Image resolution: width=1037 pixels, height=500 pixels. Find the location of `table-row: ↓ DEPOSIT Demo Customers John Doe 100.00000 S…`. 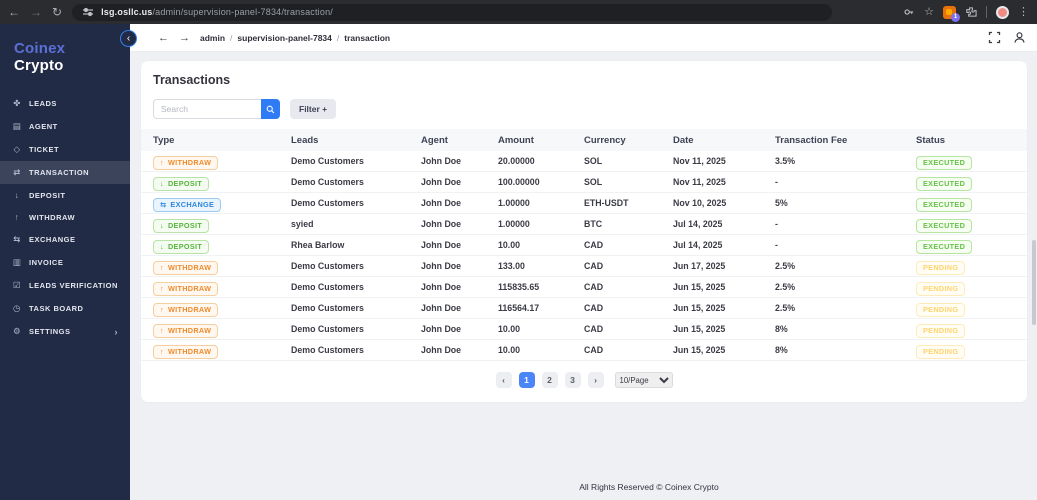

table-row: ↓ DEPOSIT Demo Customers John Doe 100.00000 S… is located at coordinates (584, 182).